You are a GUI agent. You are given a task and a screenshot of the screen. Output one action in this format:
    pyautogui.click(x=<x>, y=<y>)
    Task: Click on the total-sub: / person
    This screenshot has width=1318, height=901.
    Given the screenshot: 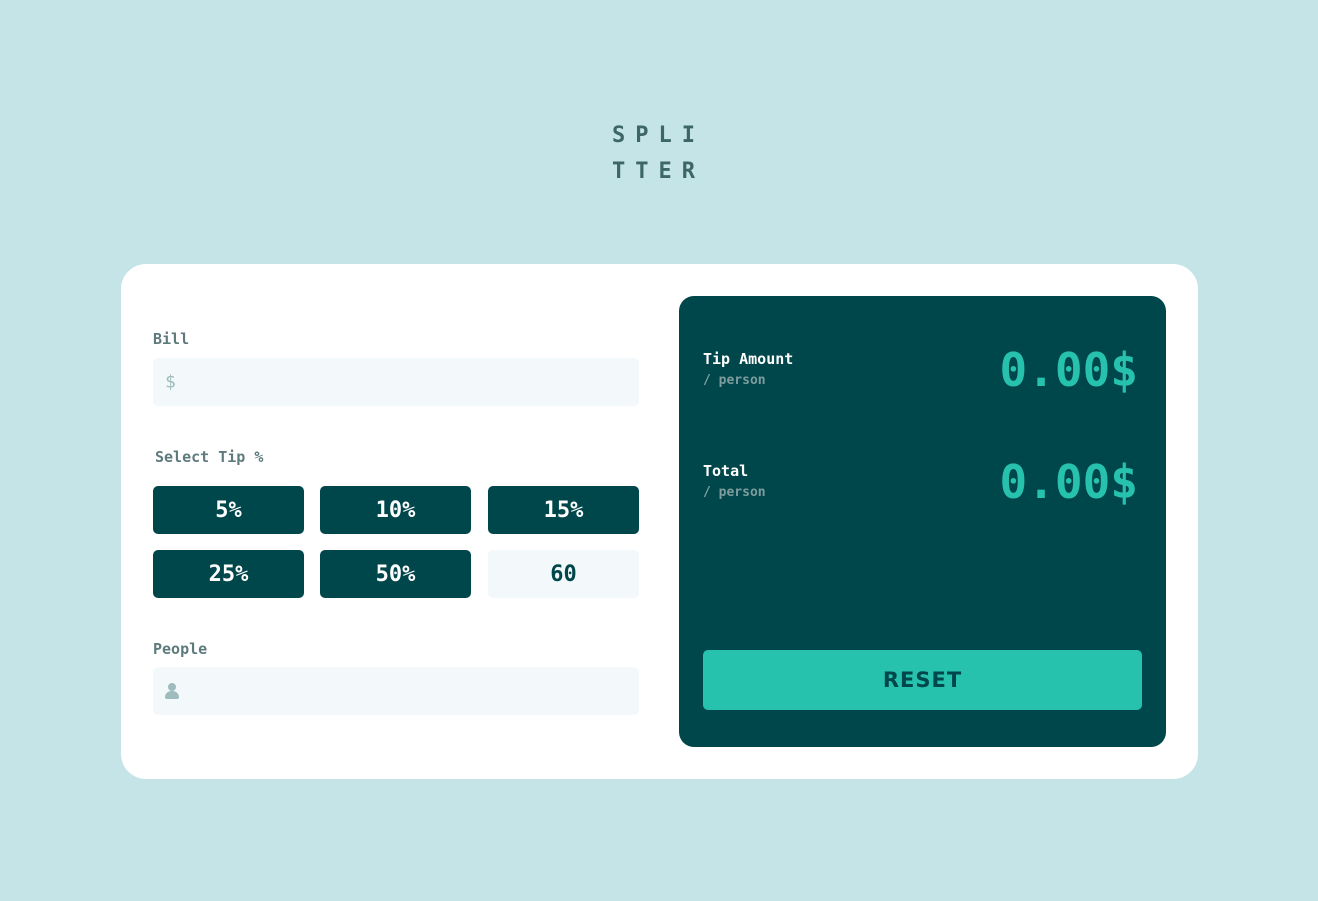 What is the action you would take?
    pyautogui.click(x=734, y=492)
    